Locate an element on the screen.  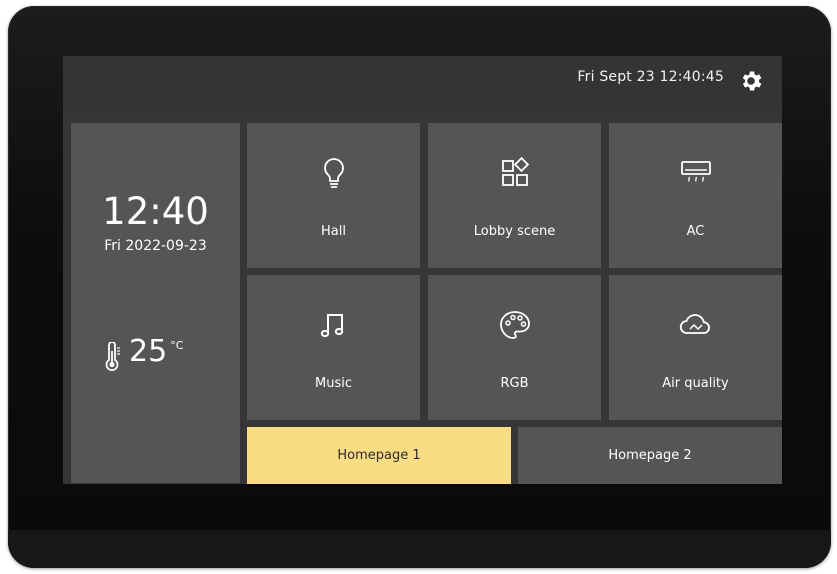
tile-ac: AC is located at coordinates (695, 195).